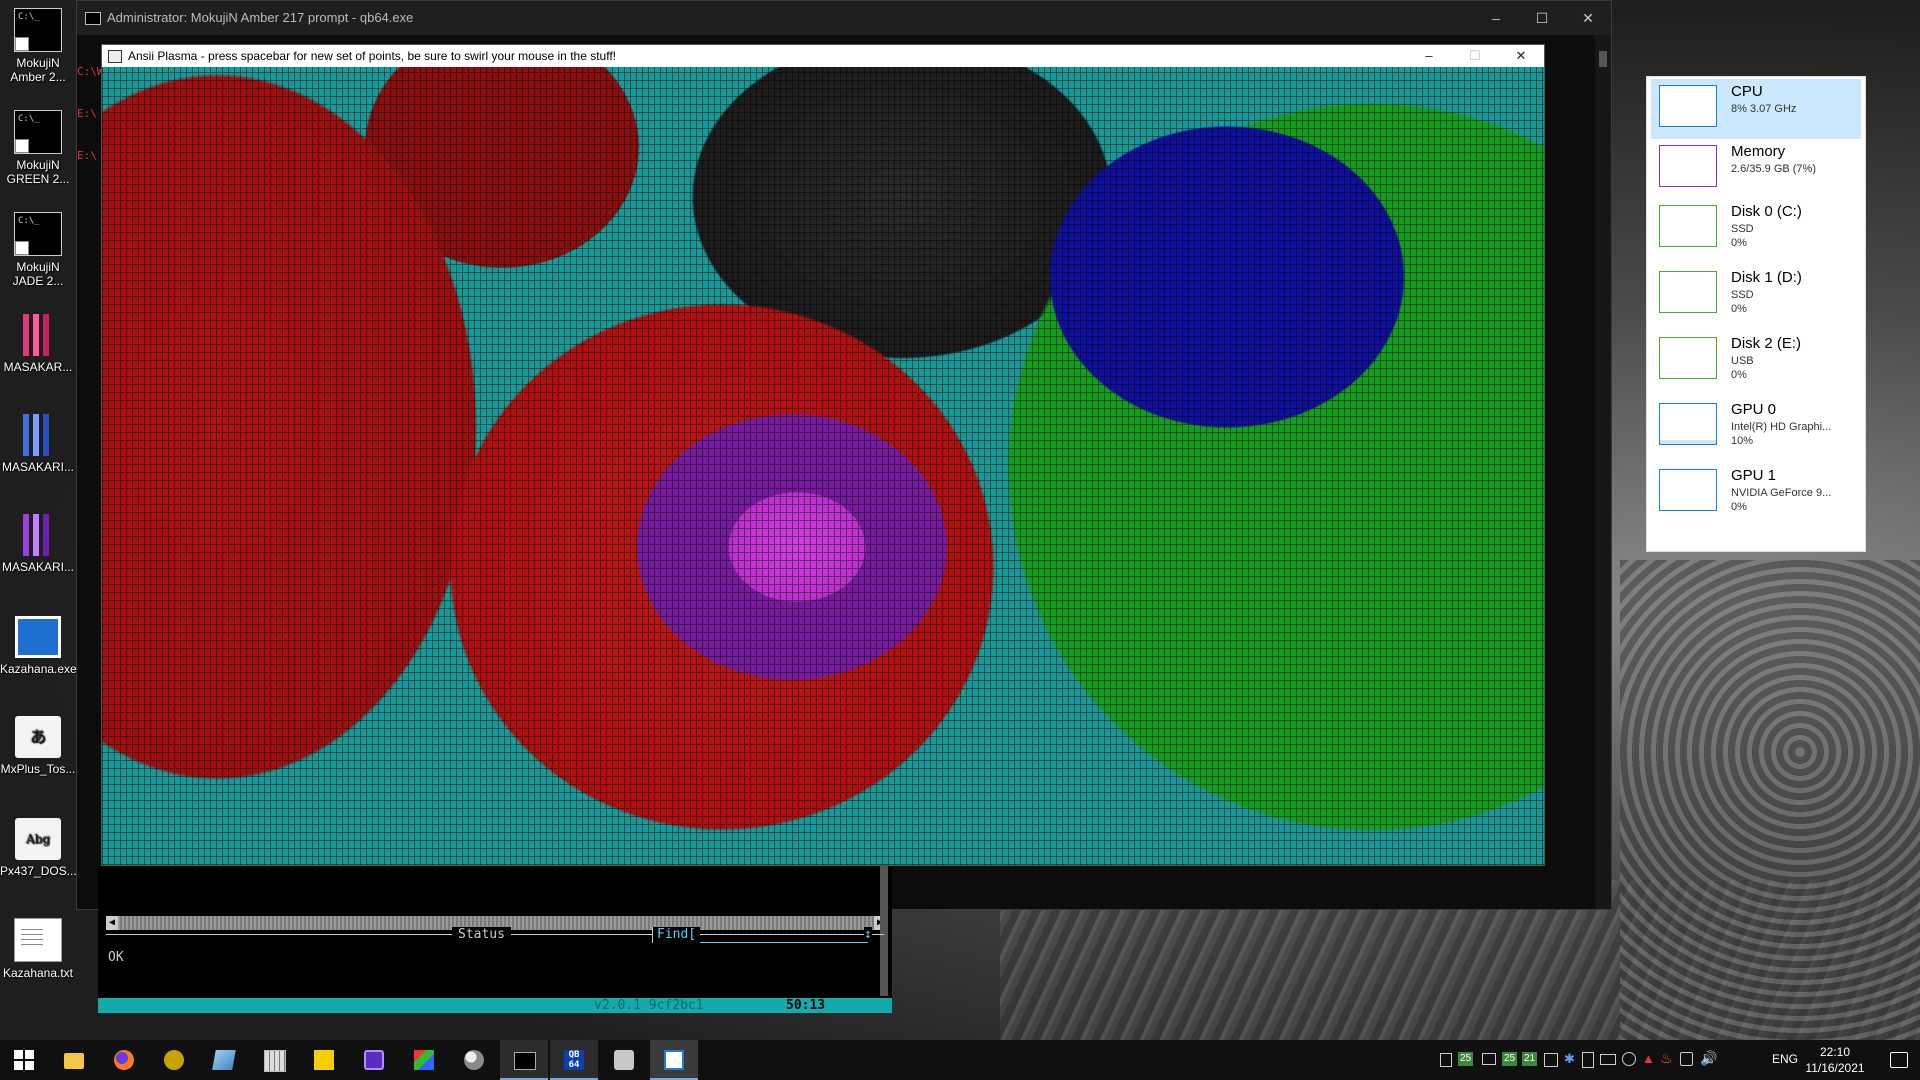 The image size is (1920, 1080). What do you see at coordinates (1754, 409) in the screenshot?
I see `perf-name: GPU 0` at bounding box center [1754, 409].